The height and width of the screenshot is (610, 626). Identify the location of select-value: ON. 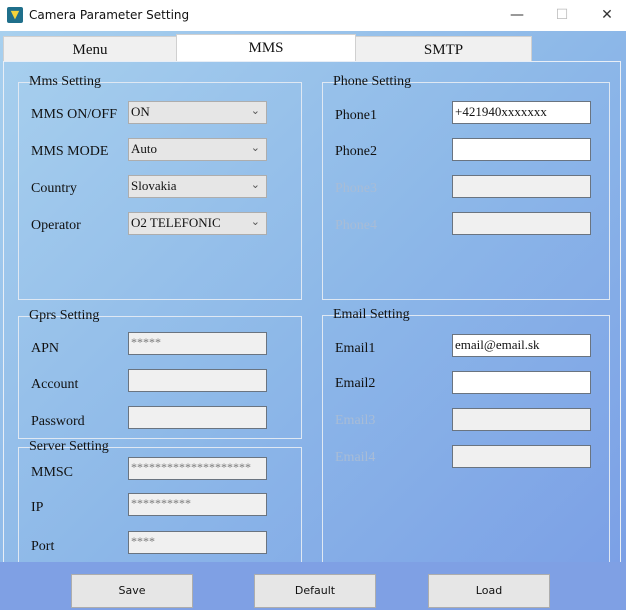
(140, 111).